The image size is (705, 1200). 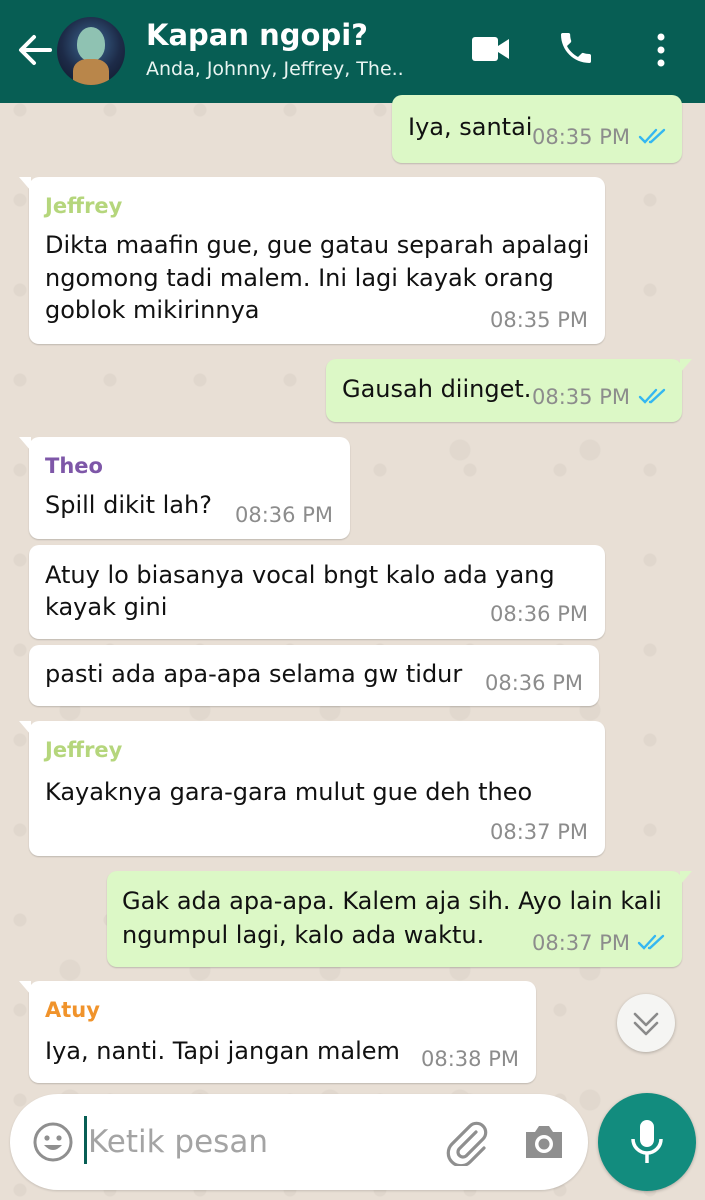 What do you see at coordinates (178, 1142) in the screenshot?
I see `message-input: Ketik pesan` at bounding box center [178, 1142].